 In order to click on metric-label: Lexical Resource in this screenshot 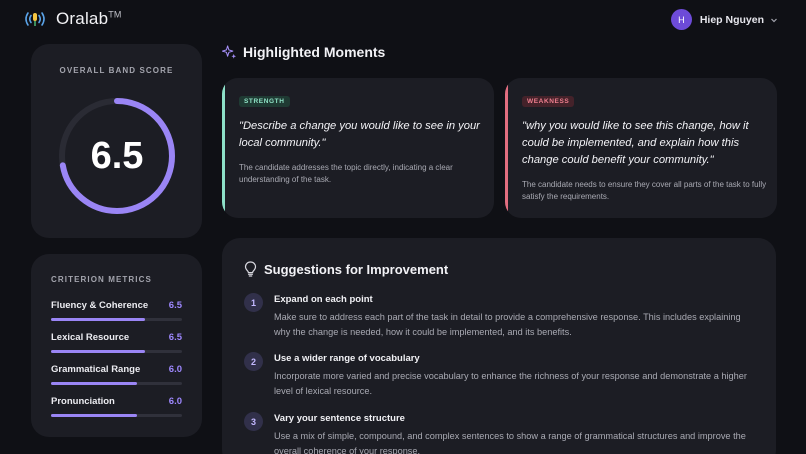, I will do `click(90, 337)`.